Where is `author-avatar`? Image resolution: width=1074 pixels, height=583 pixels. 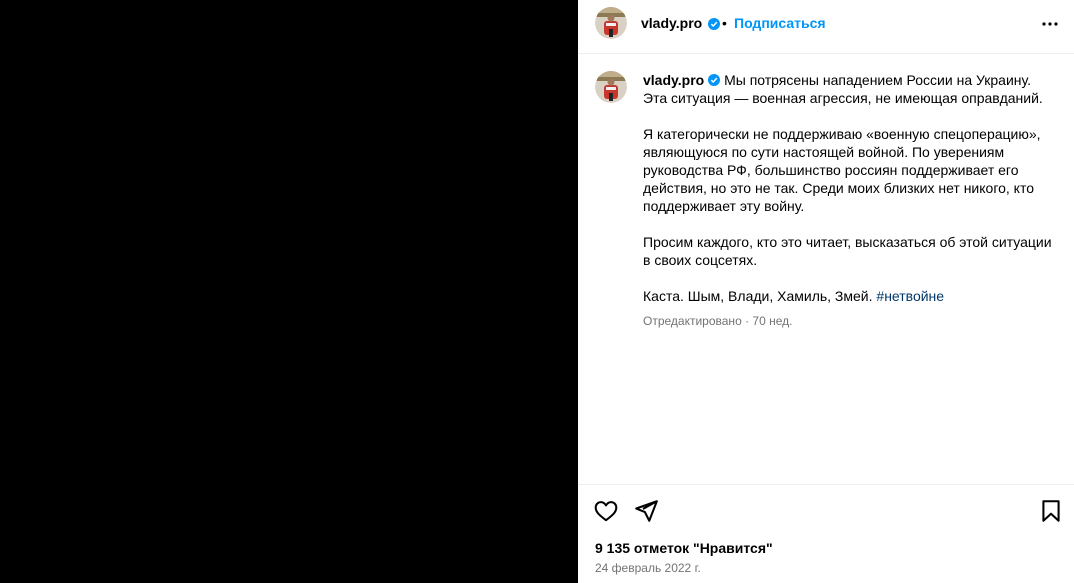
author-avatar is located at coordinates (611, 23).